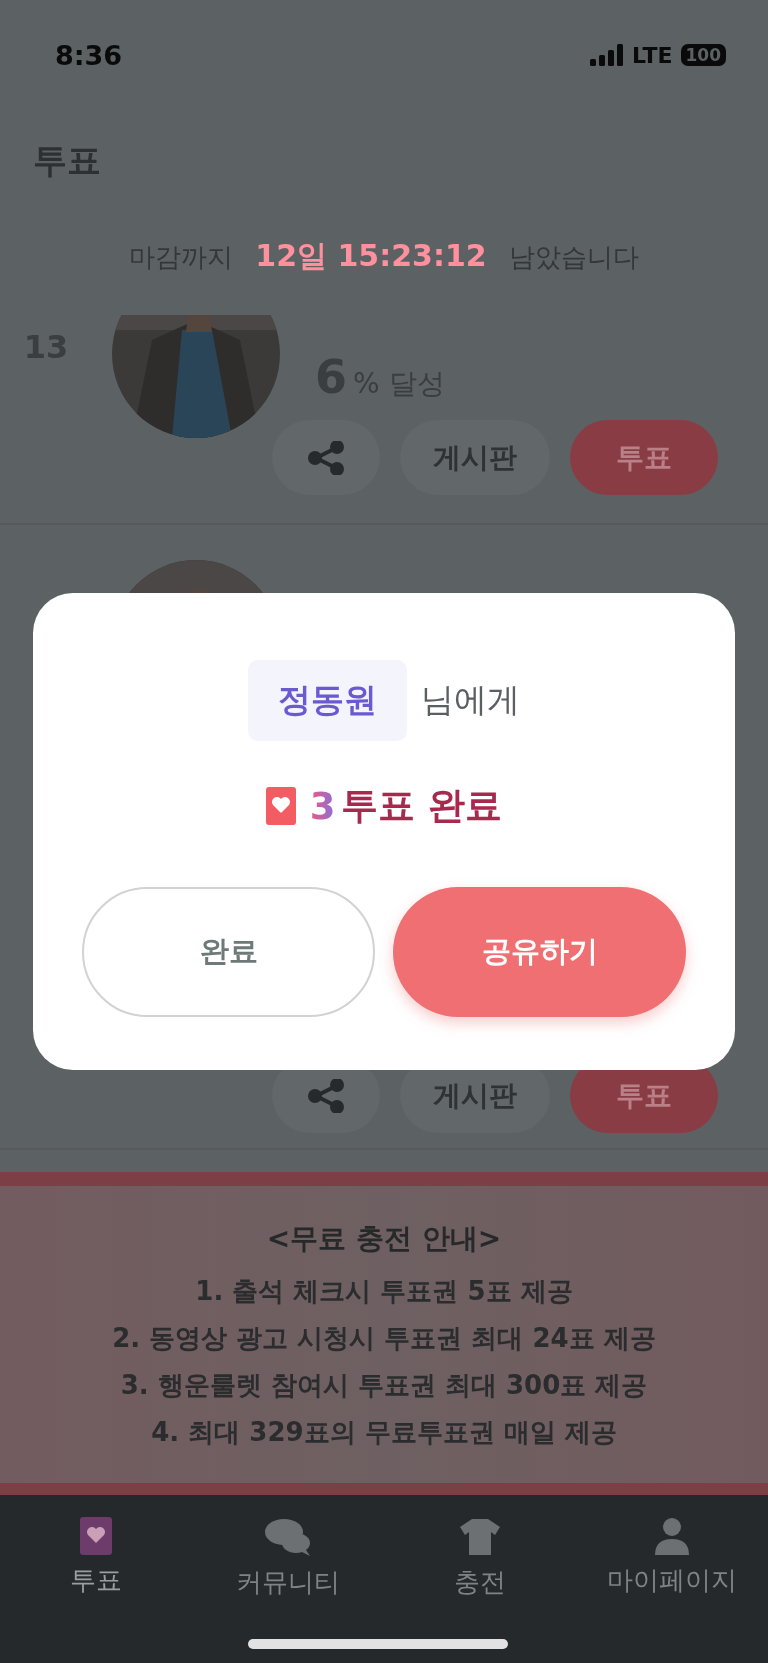 This screenshot has height=1663, width=768. I want to click on status-time: 8:36, so click(89, 55).